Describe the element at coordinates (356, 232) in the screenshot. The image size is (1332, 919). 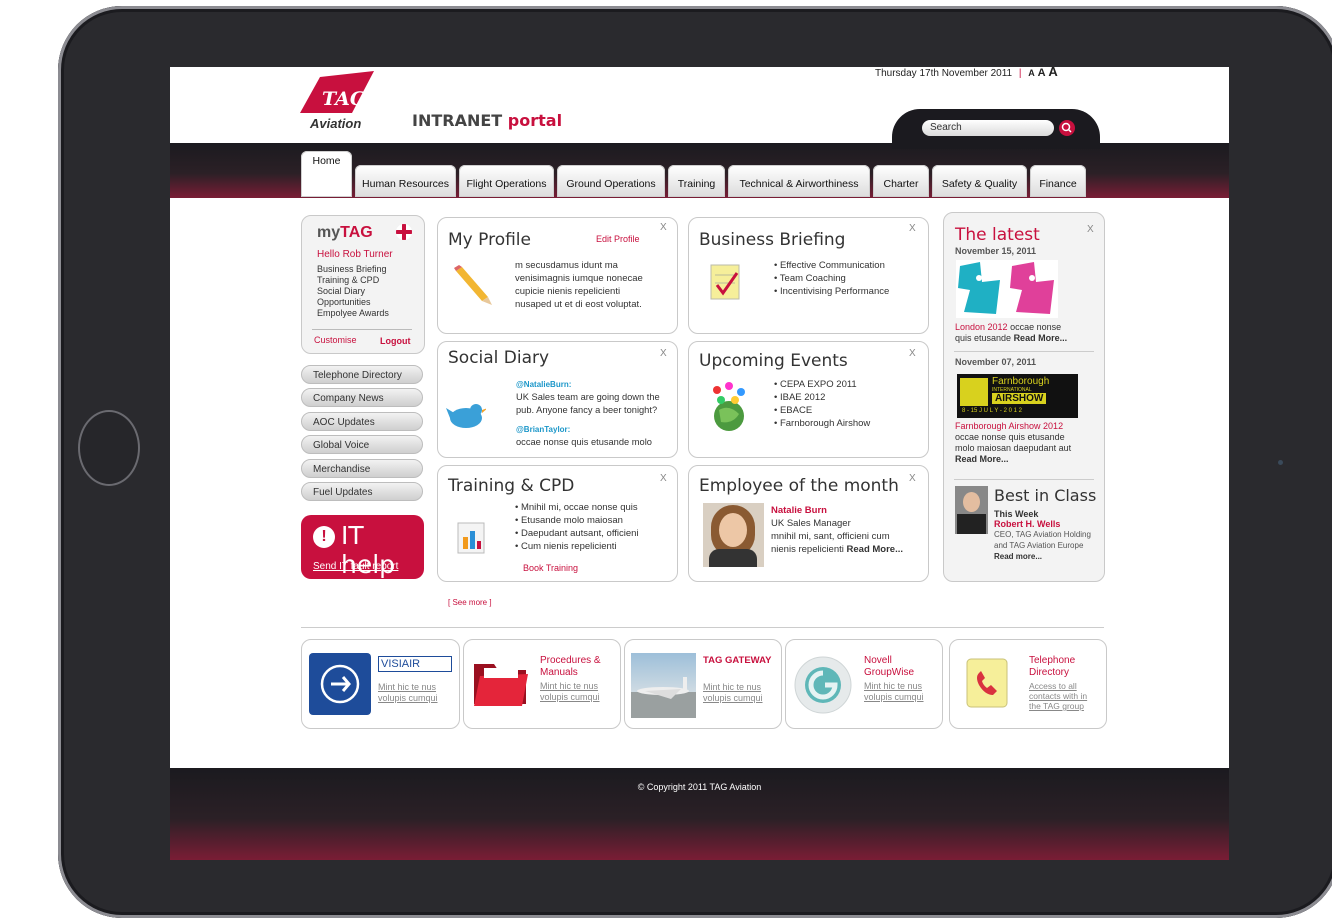
I see `mytag-tag: TAG` at that location.